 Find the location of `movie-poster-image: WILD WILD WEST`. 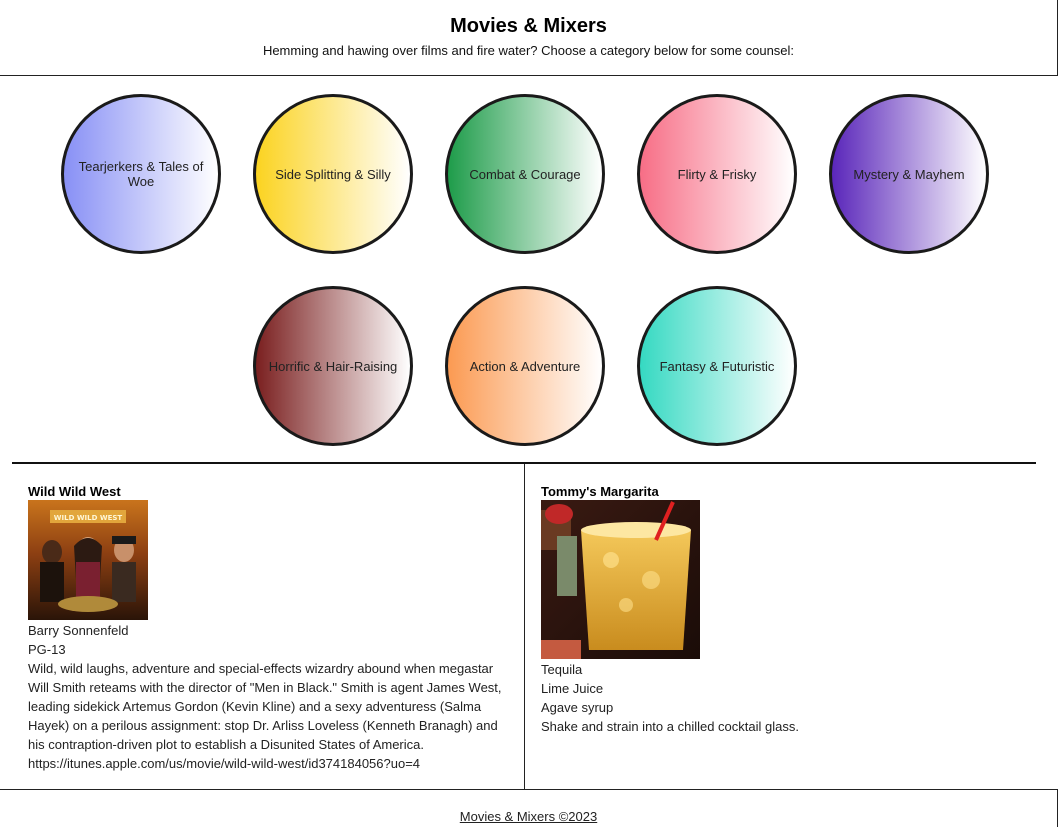

movie-poster-image: WILD WILD WEST is located at coordinates (88, 560).